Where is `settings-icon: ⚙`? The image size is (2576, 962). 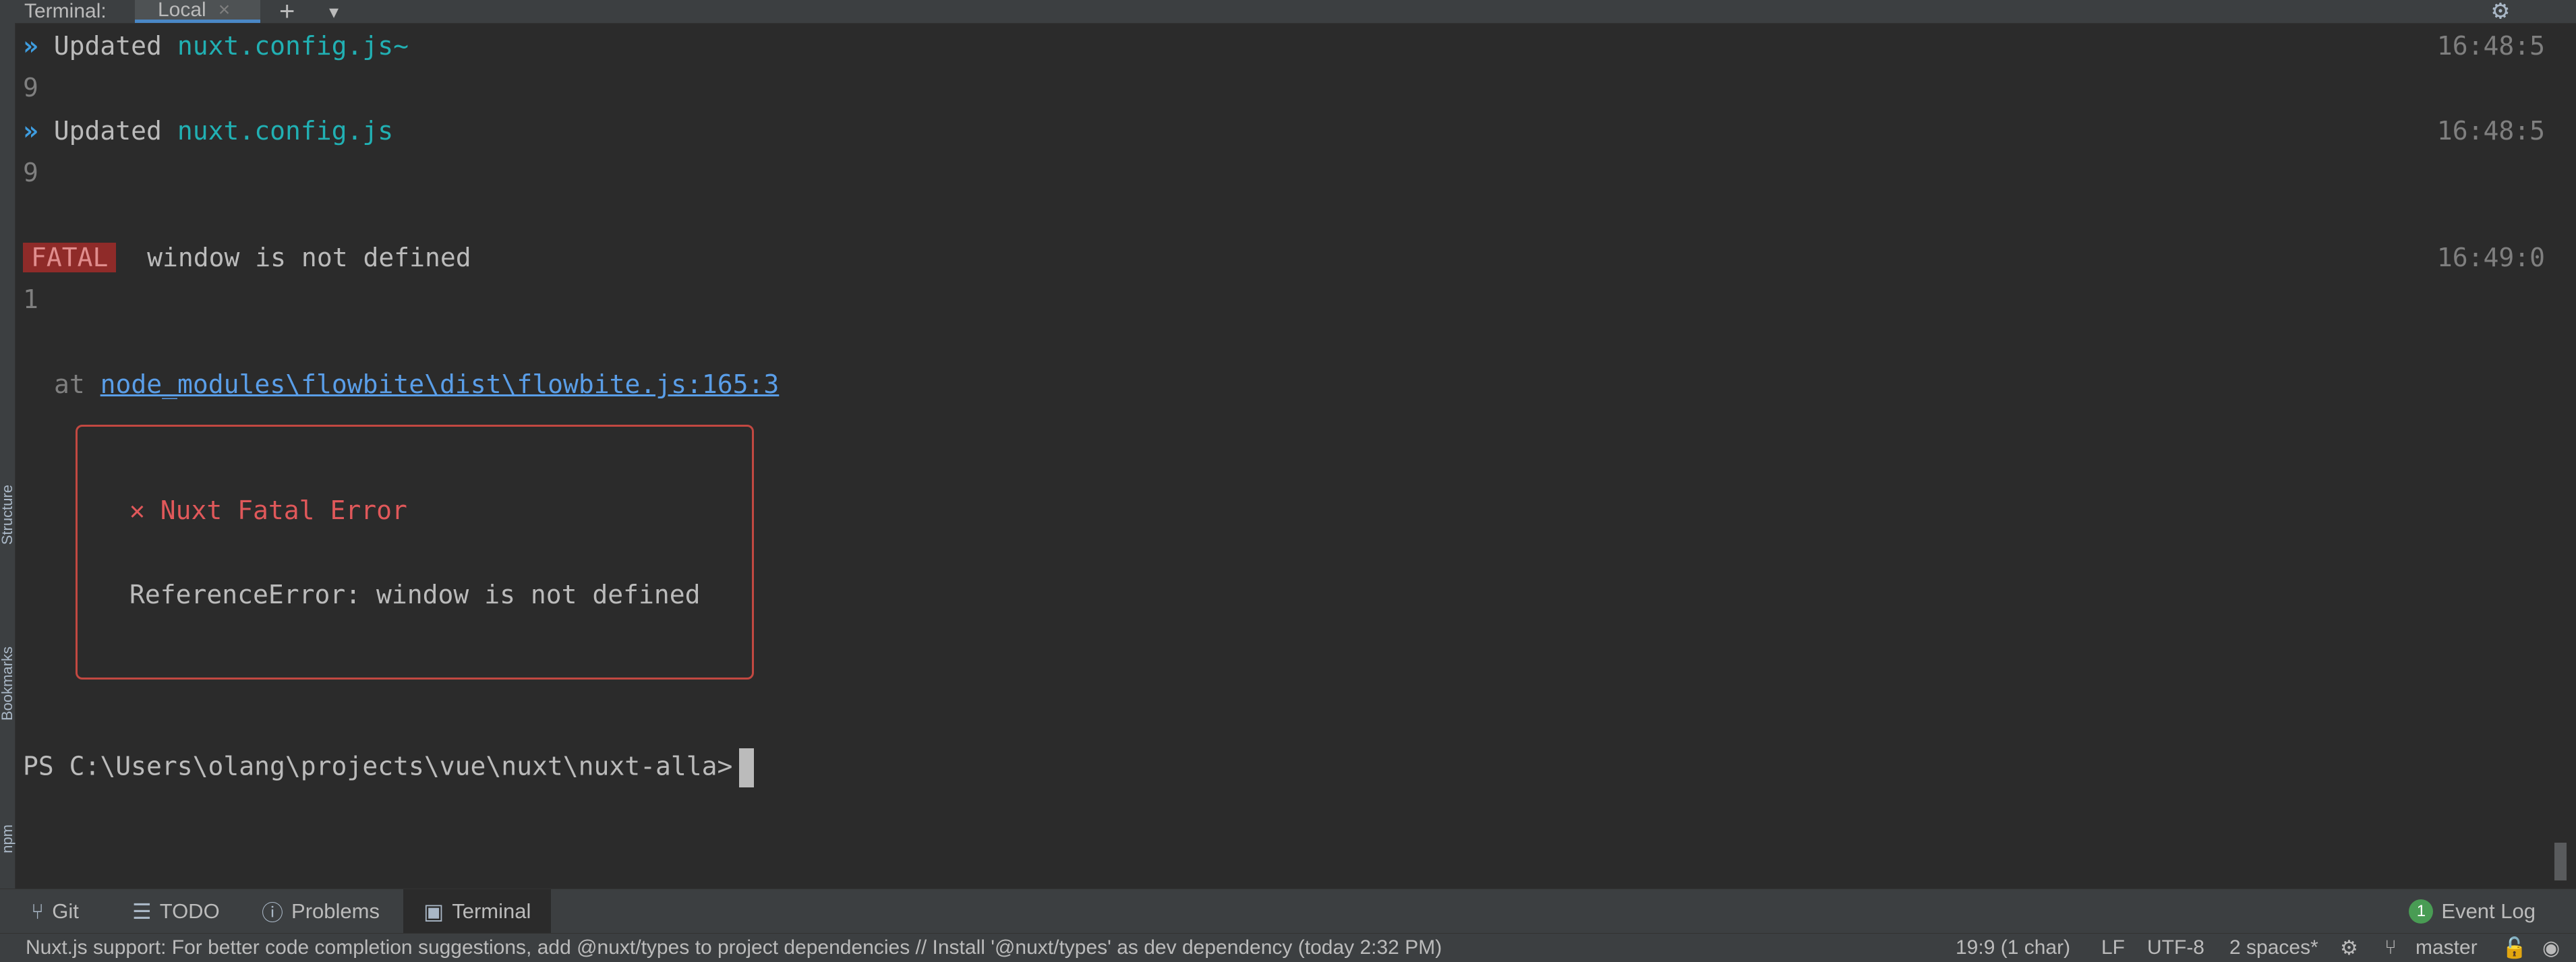 settings-icon: ⚙ is located at coordinates (2349, 948).